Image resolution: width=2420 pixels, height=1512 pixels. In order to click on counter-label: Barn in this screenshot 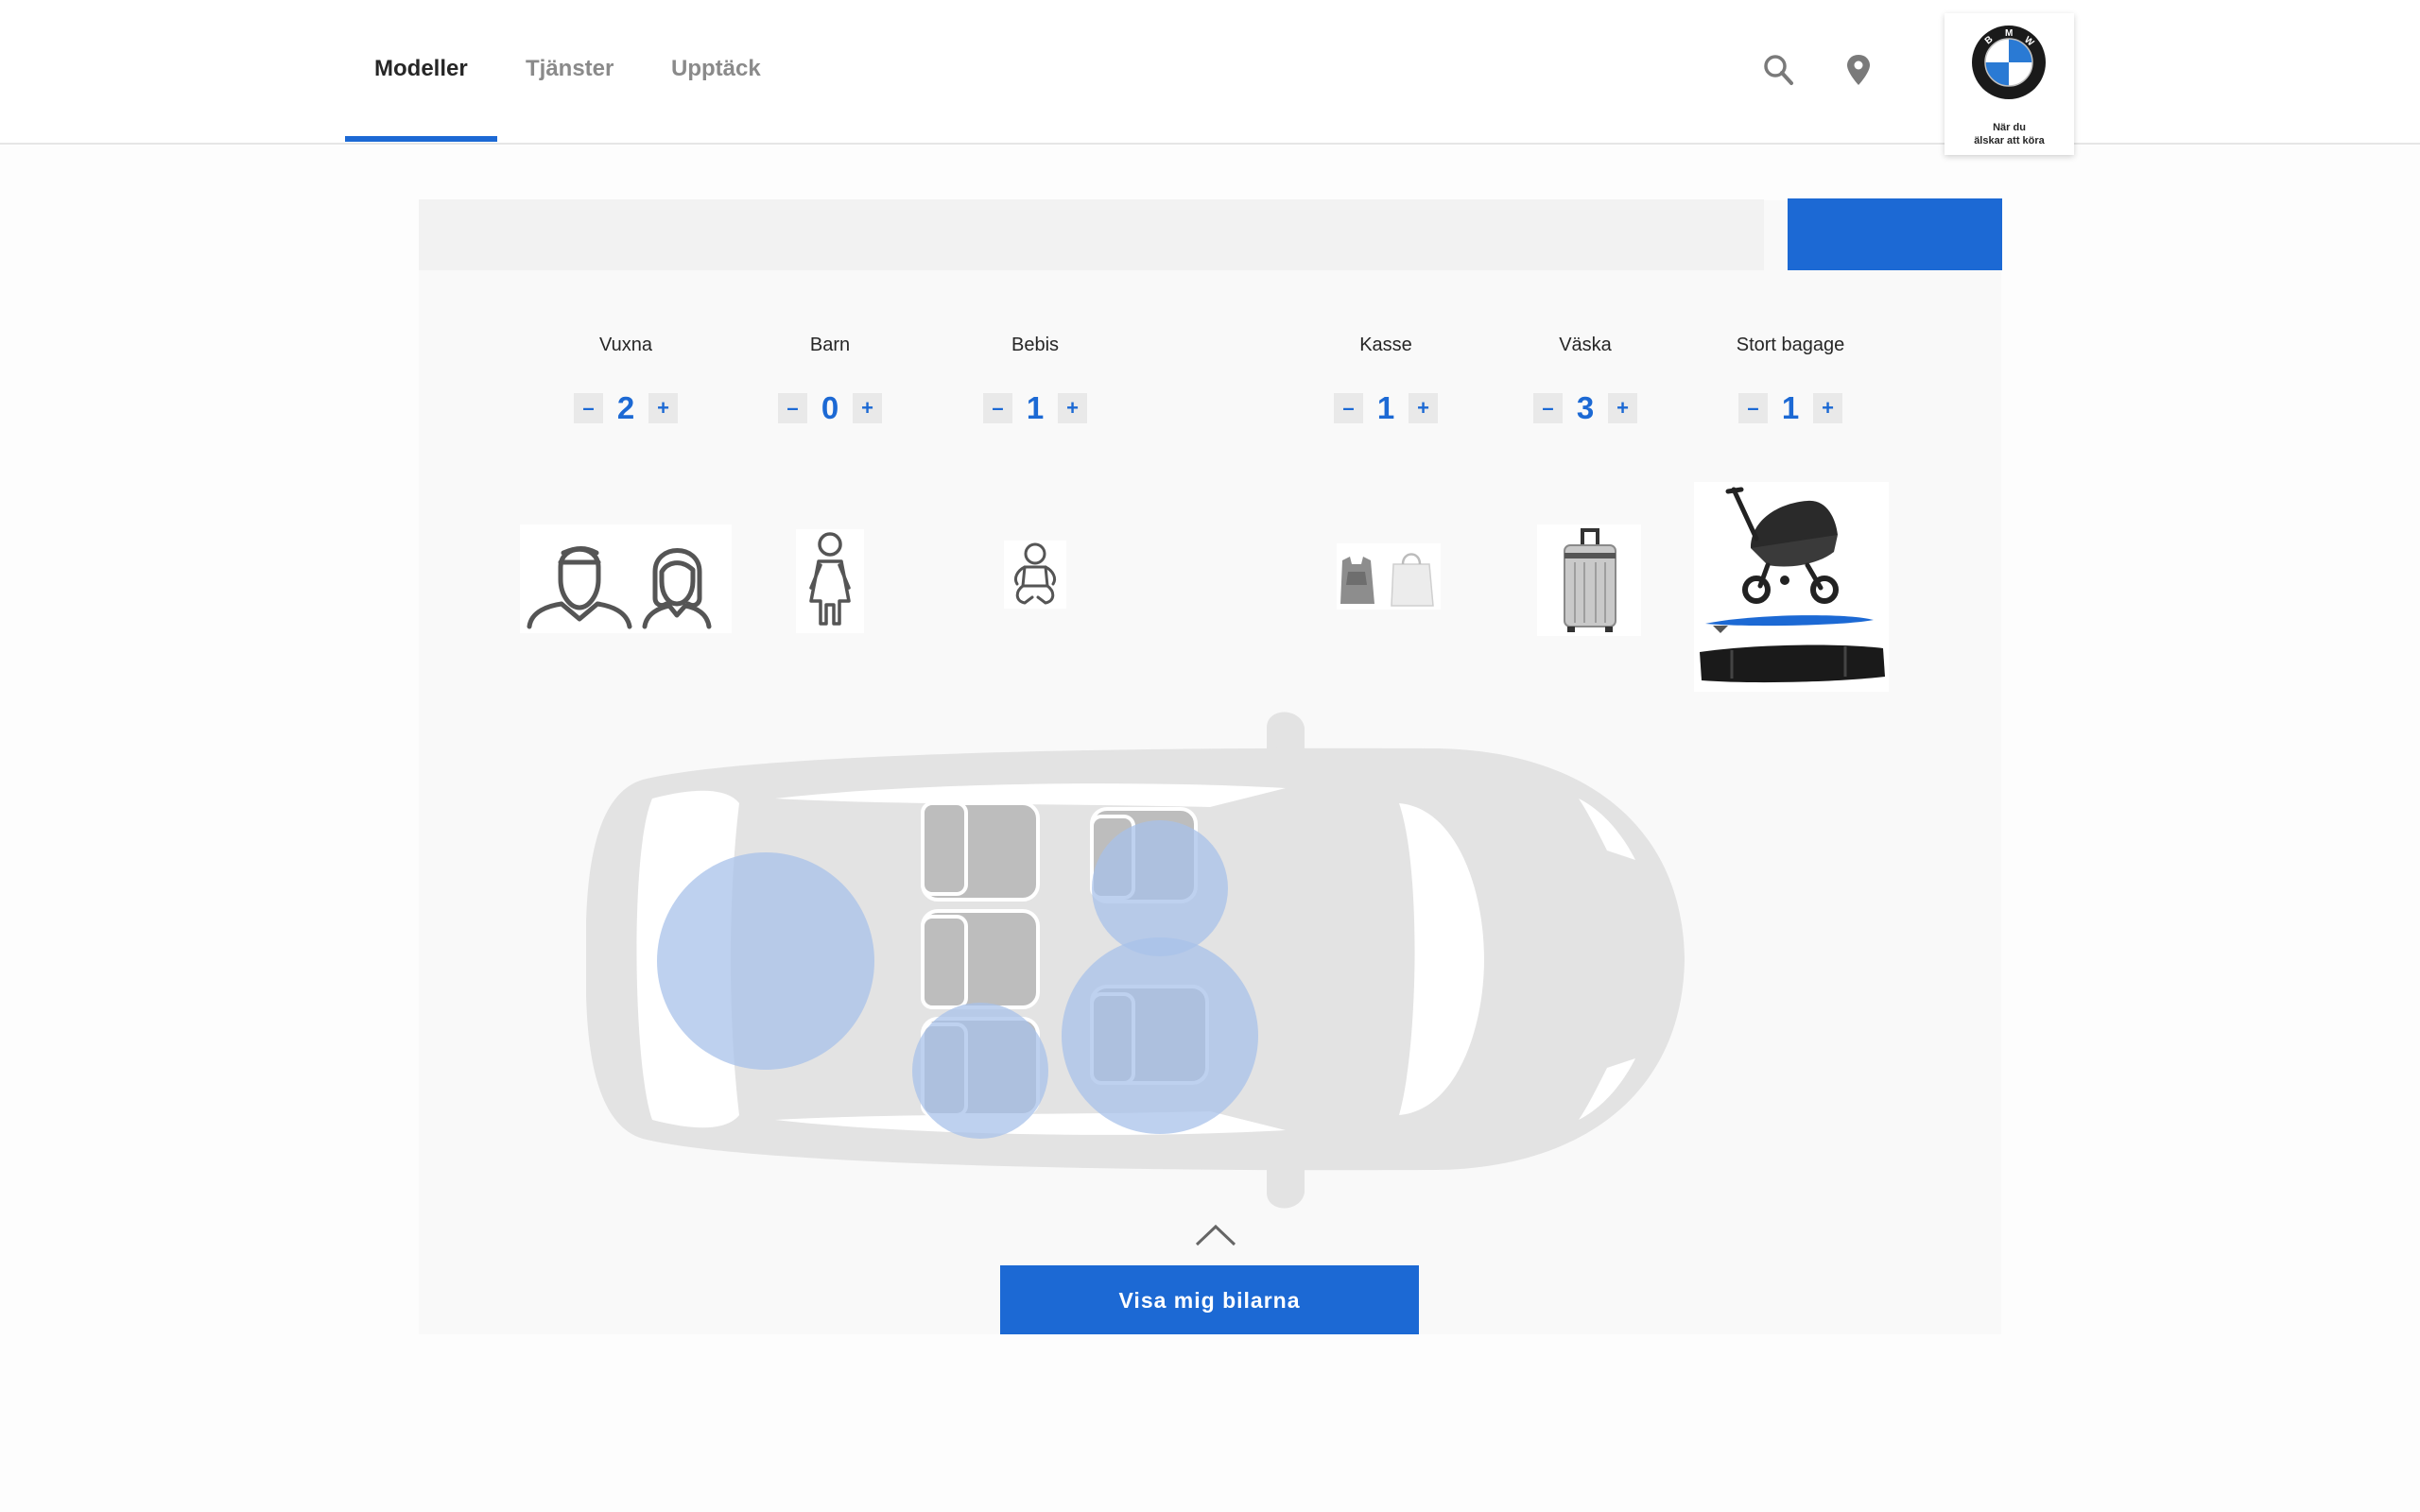, I will do `click(830, 345)`.